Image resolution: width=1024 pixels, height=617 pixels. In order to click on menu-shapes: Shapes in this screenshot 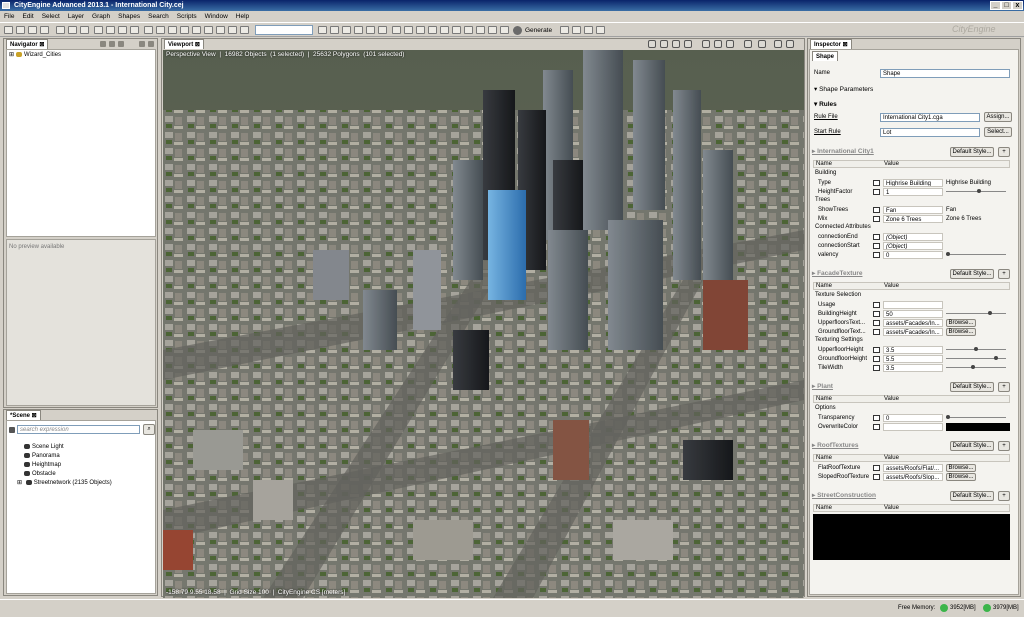, I will do `click(129, 16)`.